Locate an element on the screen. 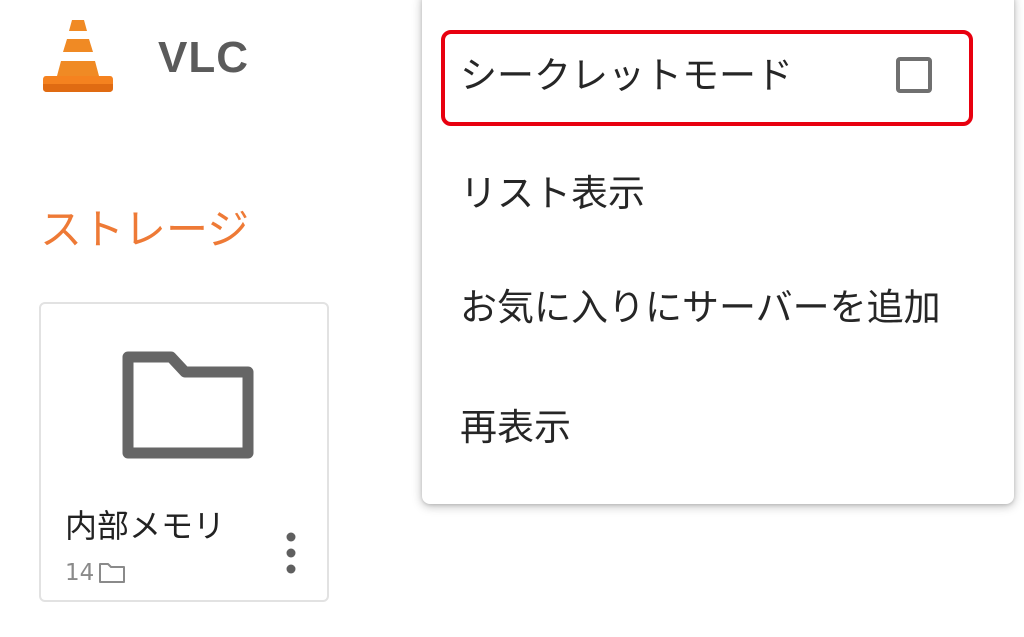 The width and height of the screenshot is (1024, 637). menu-item-label: シークレットモード is located at coordinates (626, 75).